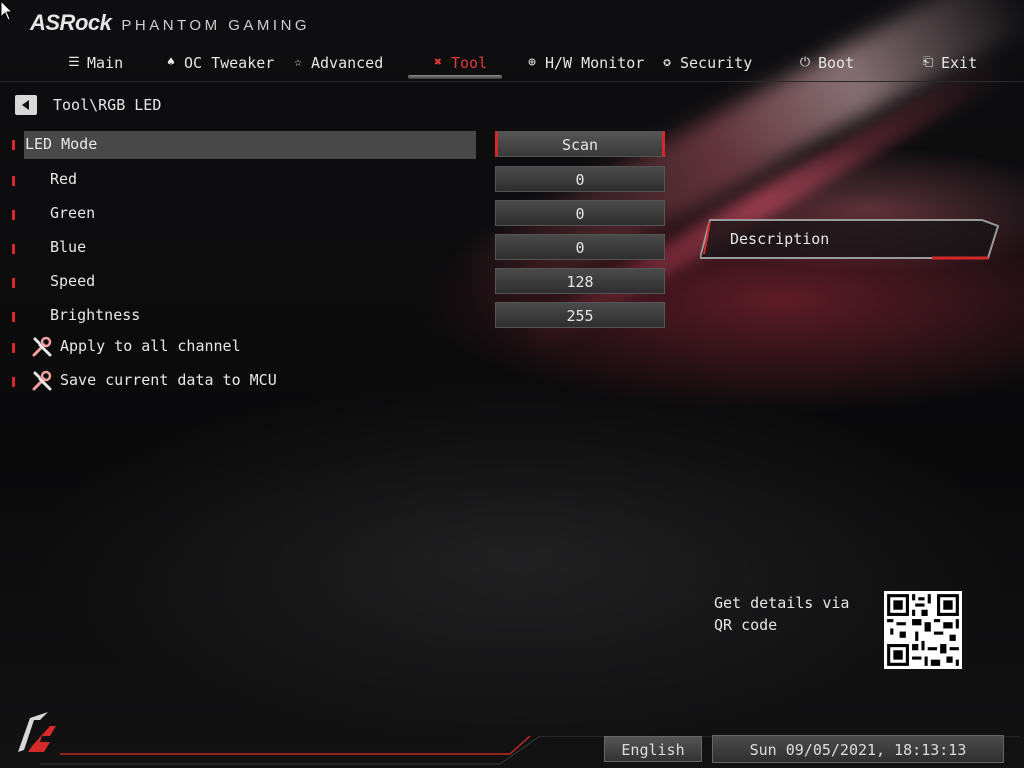 The image size is (1024, 768). I want to click on power-icon: ⏻, so click(805, 62).